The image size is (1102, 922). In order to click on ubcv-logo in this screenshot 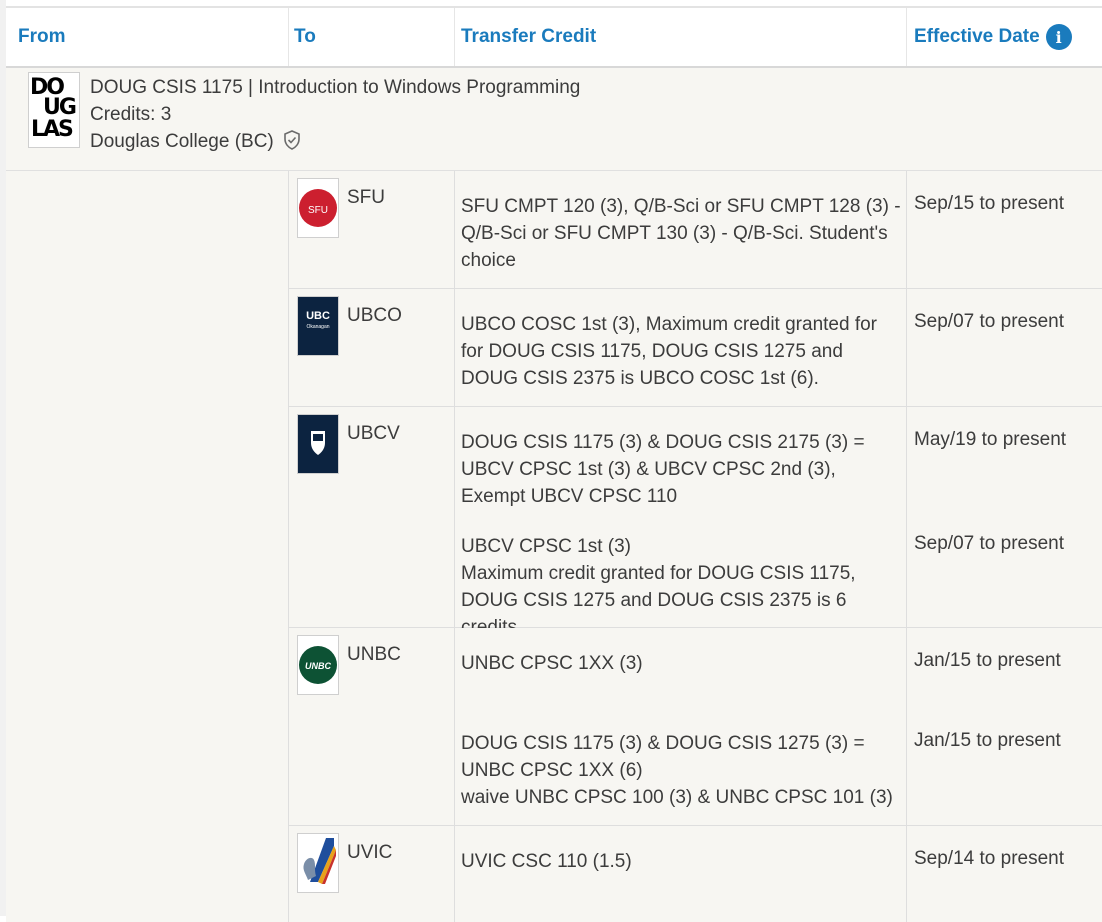, I will do `click(318, 444)`.